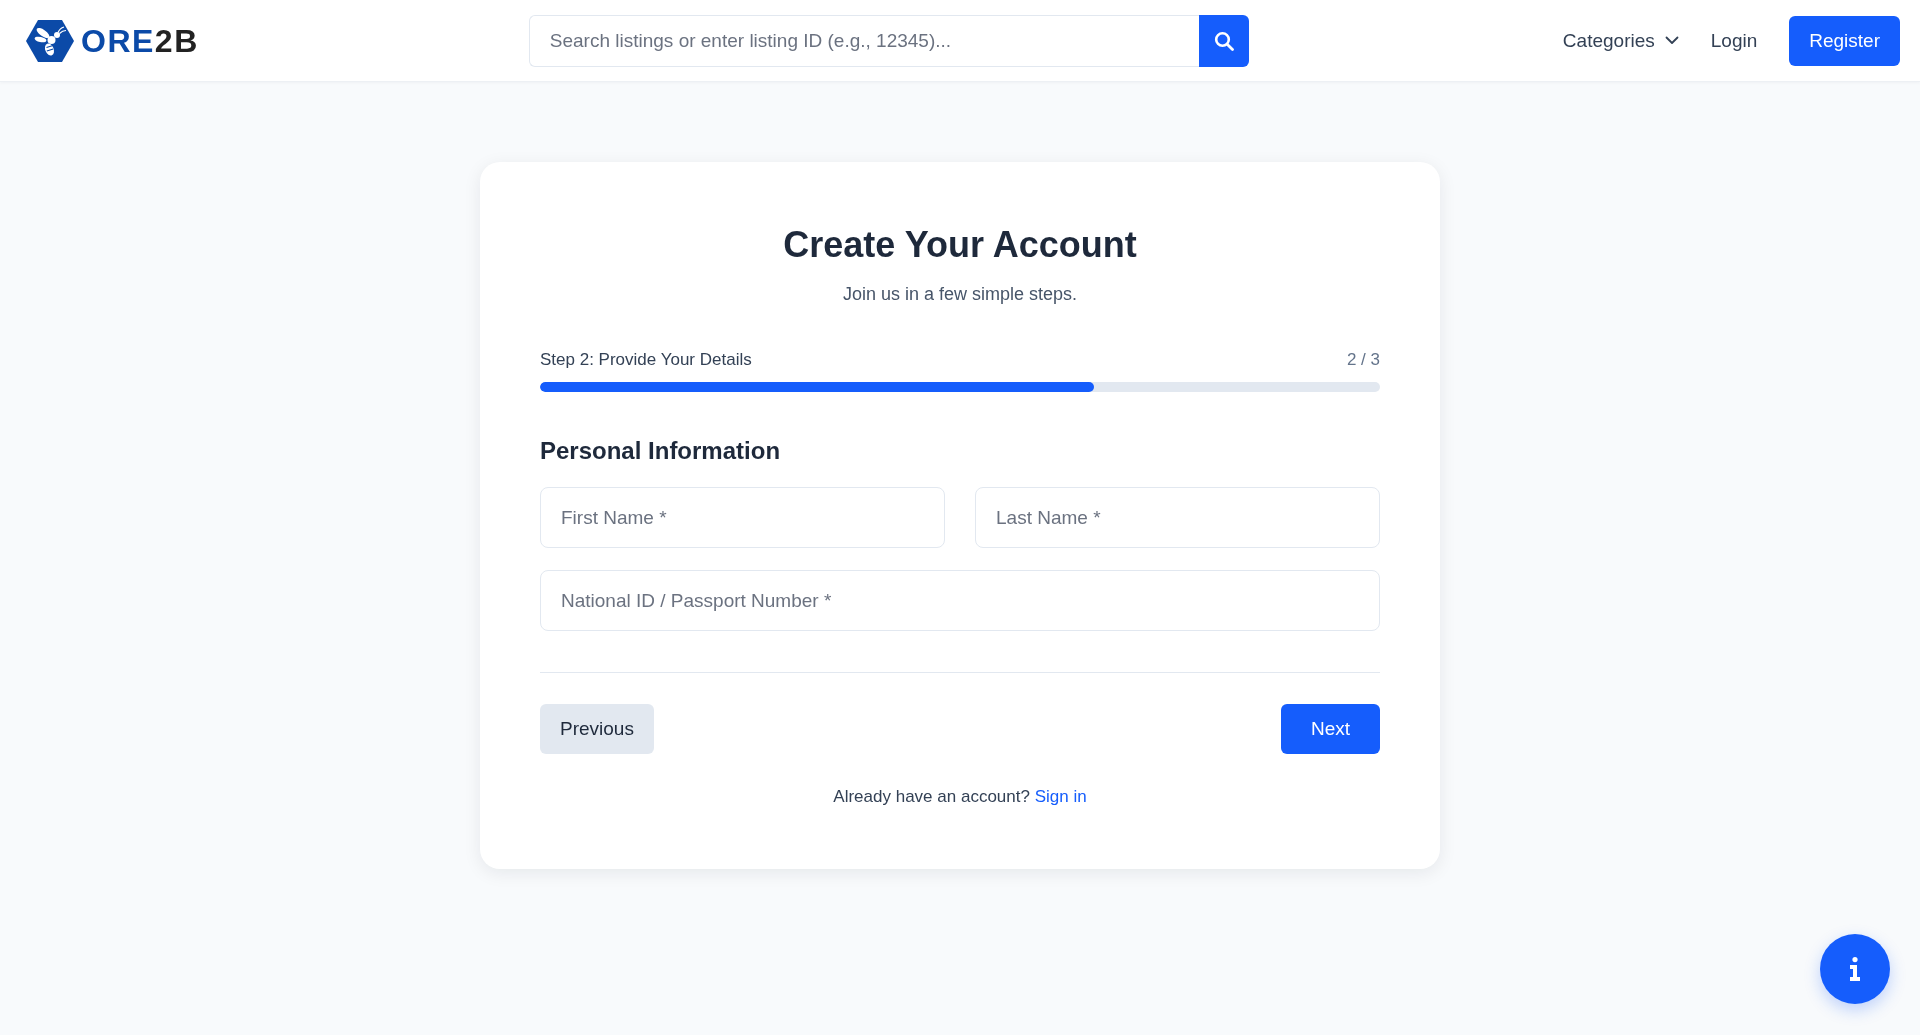  Describe the element at coordinates (1620, 40) in the screenshot. I see `categories-dropdown: Categories` at that location.